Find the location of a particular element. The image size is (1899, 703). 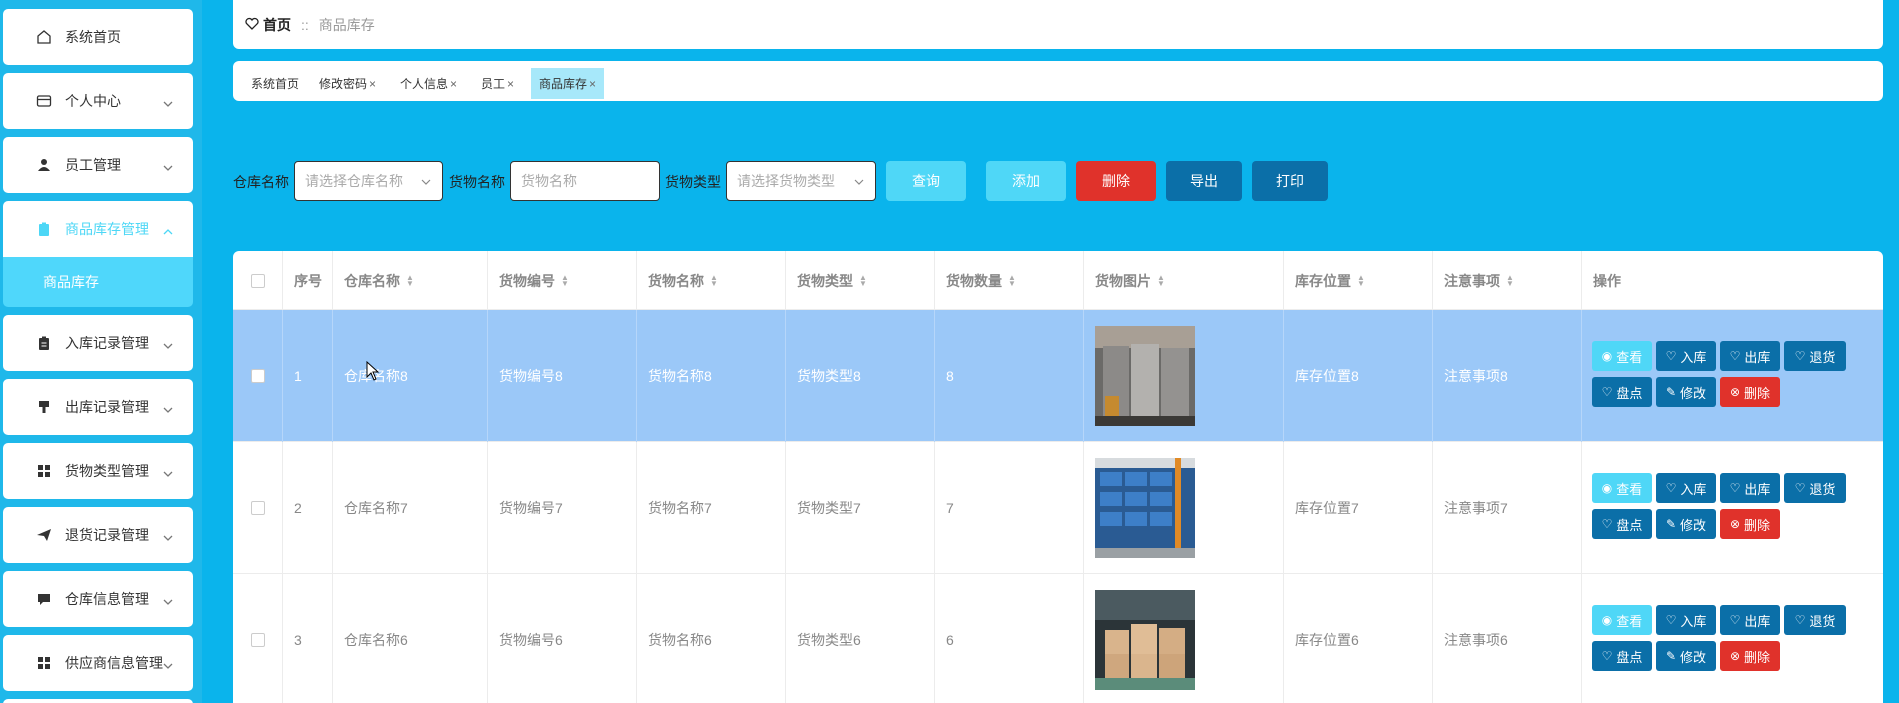

select-all-checkbox is located at coordinates (257, 280).